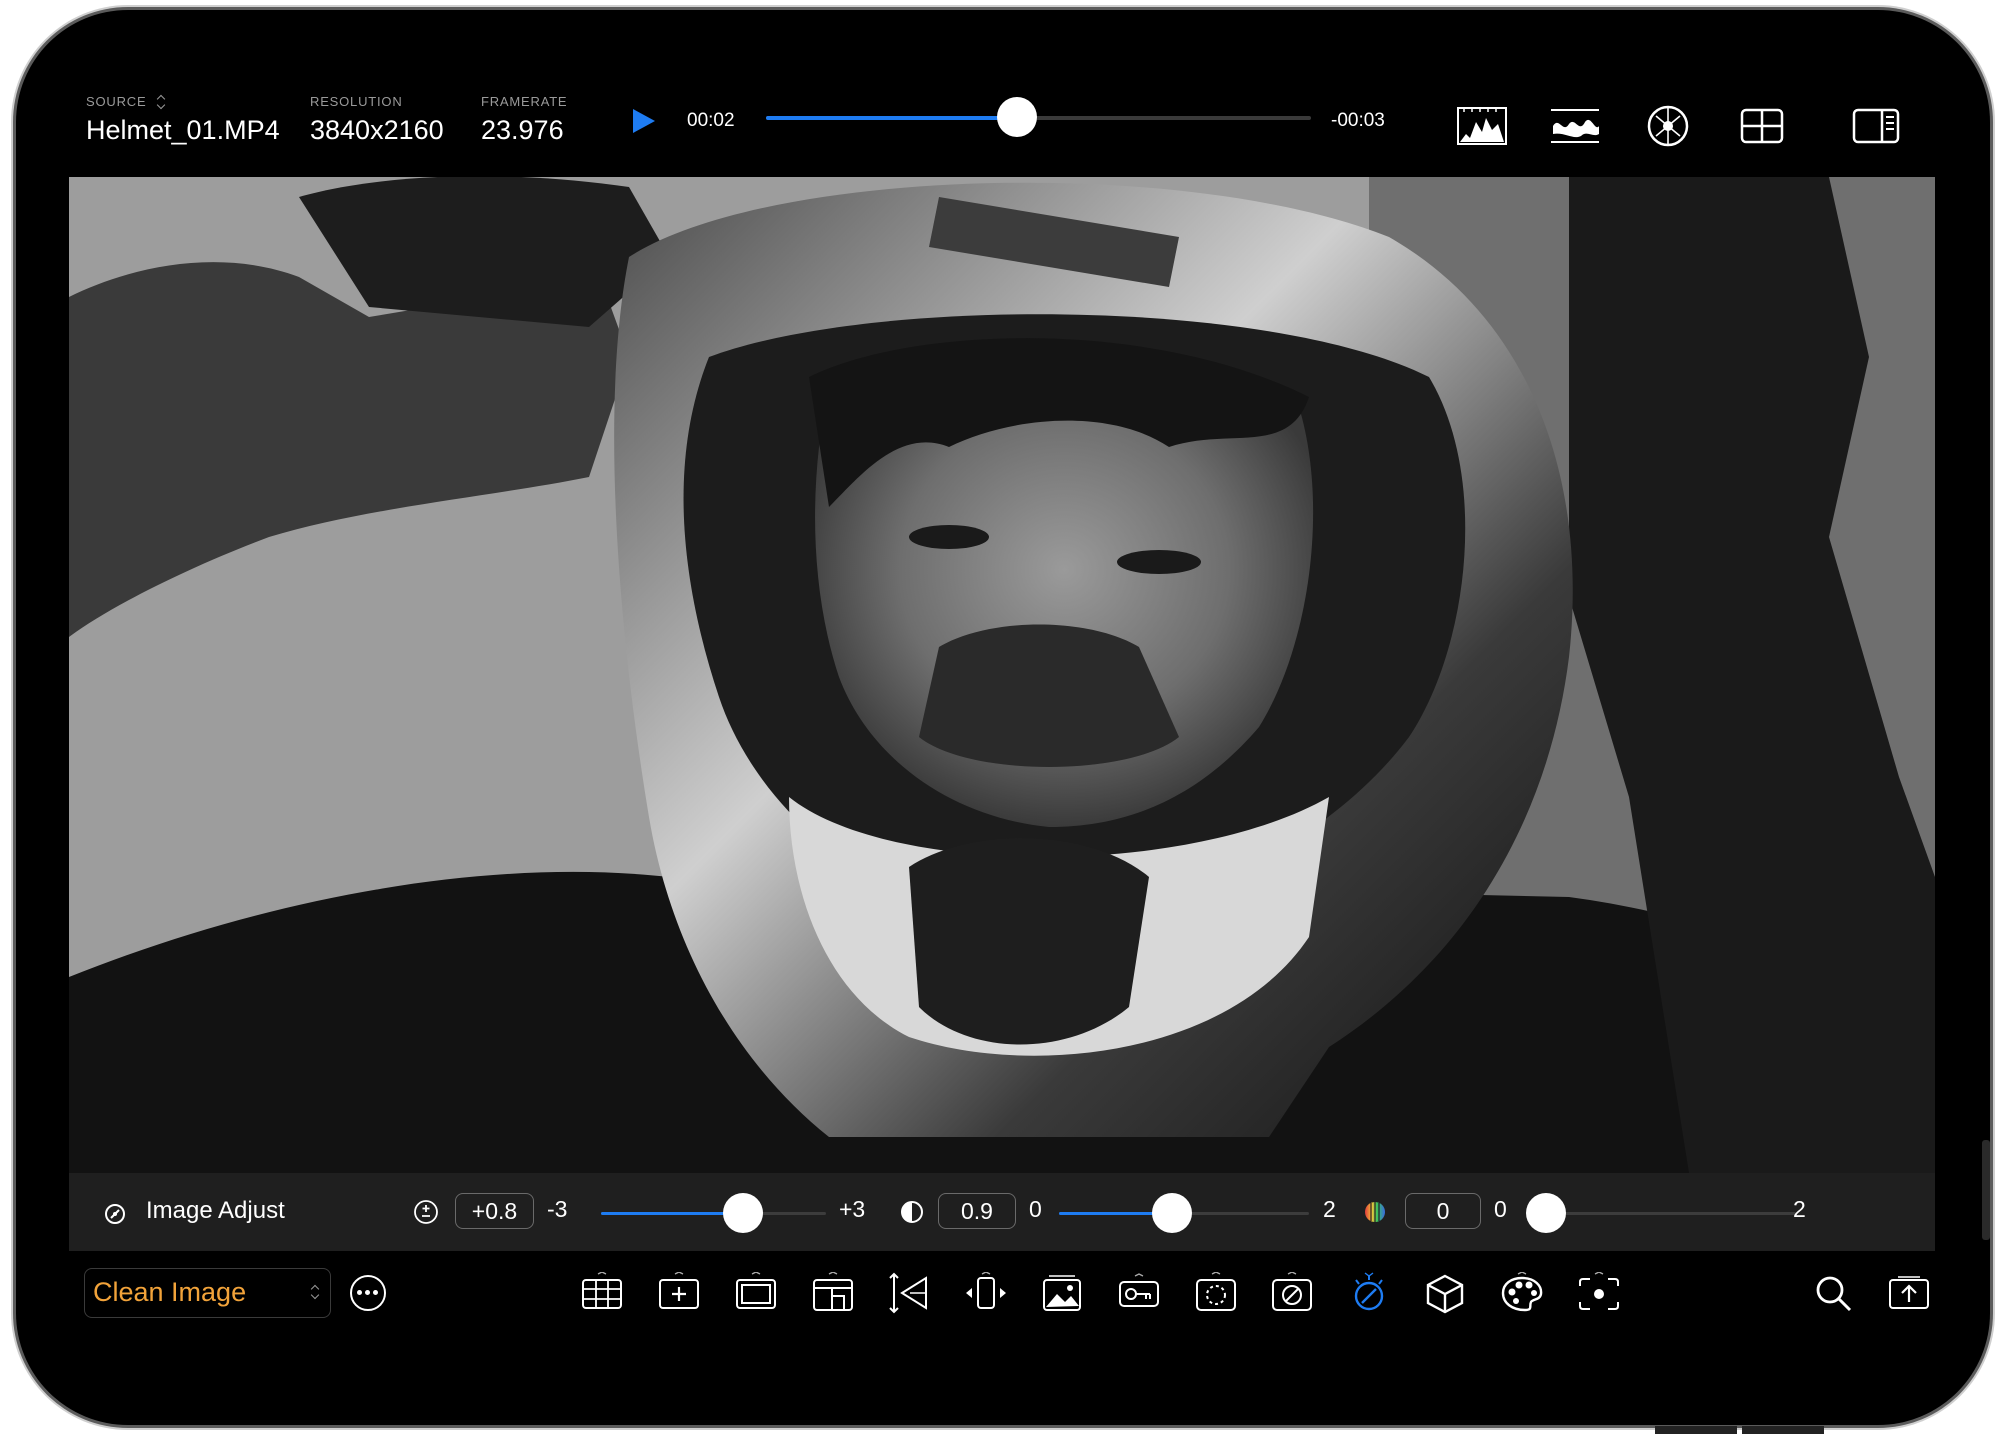  Describe the element at coordinates (679, 1292) in the screenshot. I see `center-marker-icon` at that location.